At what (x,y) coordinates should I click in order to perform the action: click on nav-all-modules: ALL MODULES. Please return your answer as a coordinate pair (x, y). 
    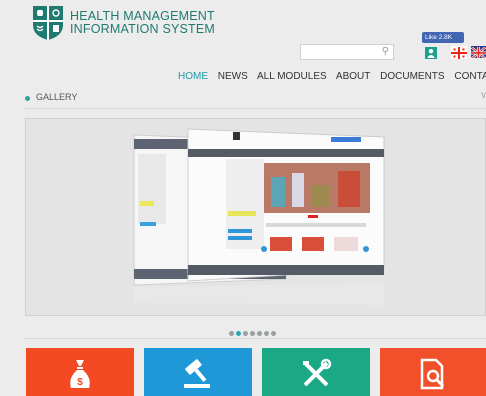
    Looking at the image, I should click on (292, 76).